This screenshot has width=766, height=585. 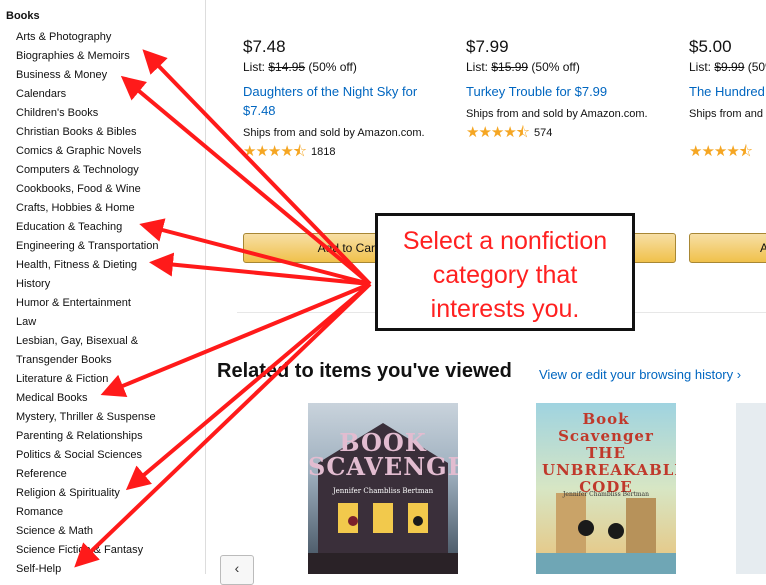 What do you see at coordinates (264, 46) in the screenshot?
I see `price: $7.48` at bounding box center [264, 46].